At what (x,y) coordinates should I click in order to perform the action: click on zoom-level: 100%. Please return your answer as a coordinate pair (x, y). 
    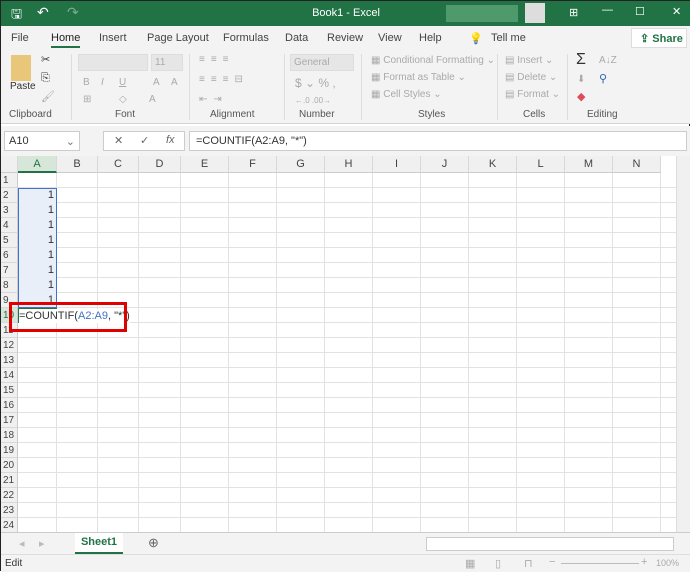
    Looking at the image, I should click on (667, 563).